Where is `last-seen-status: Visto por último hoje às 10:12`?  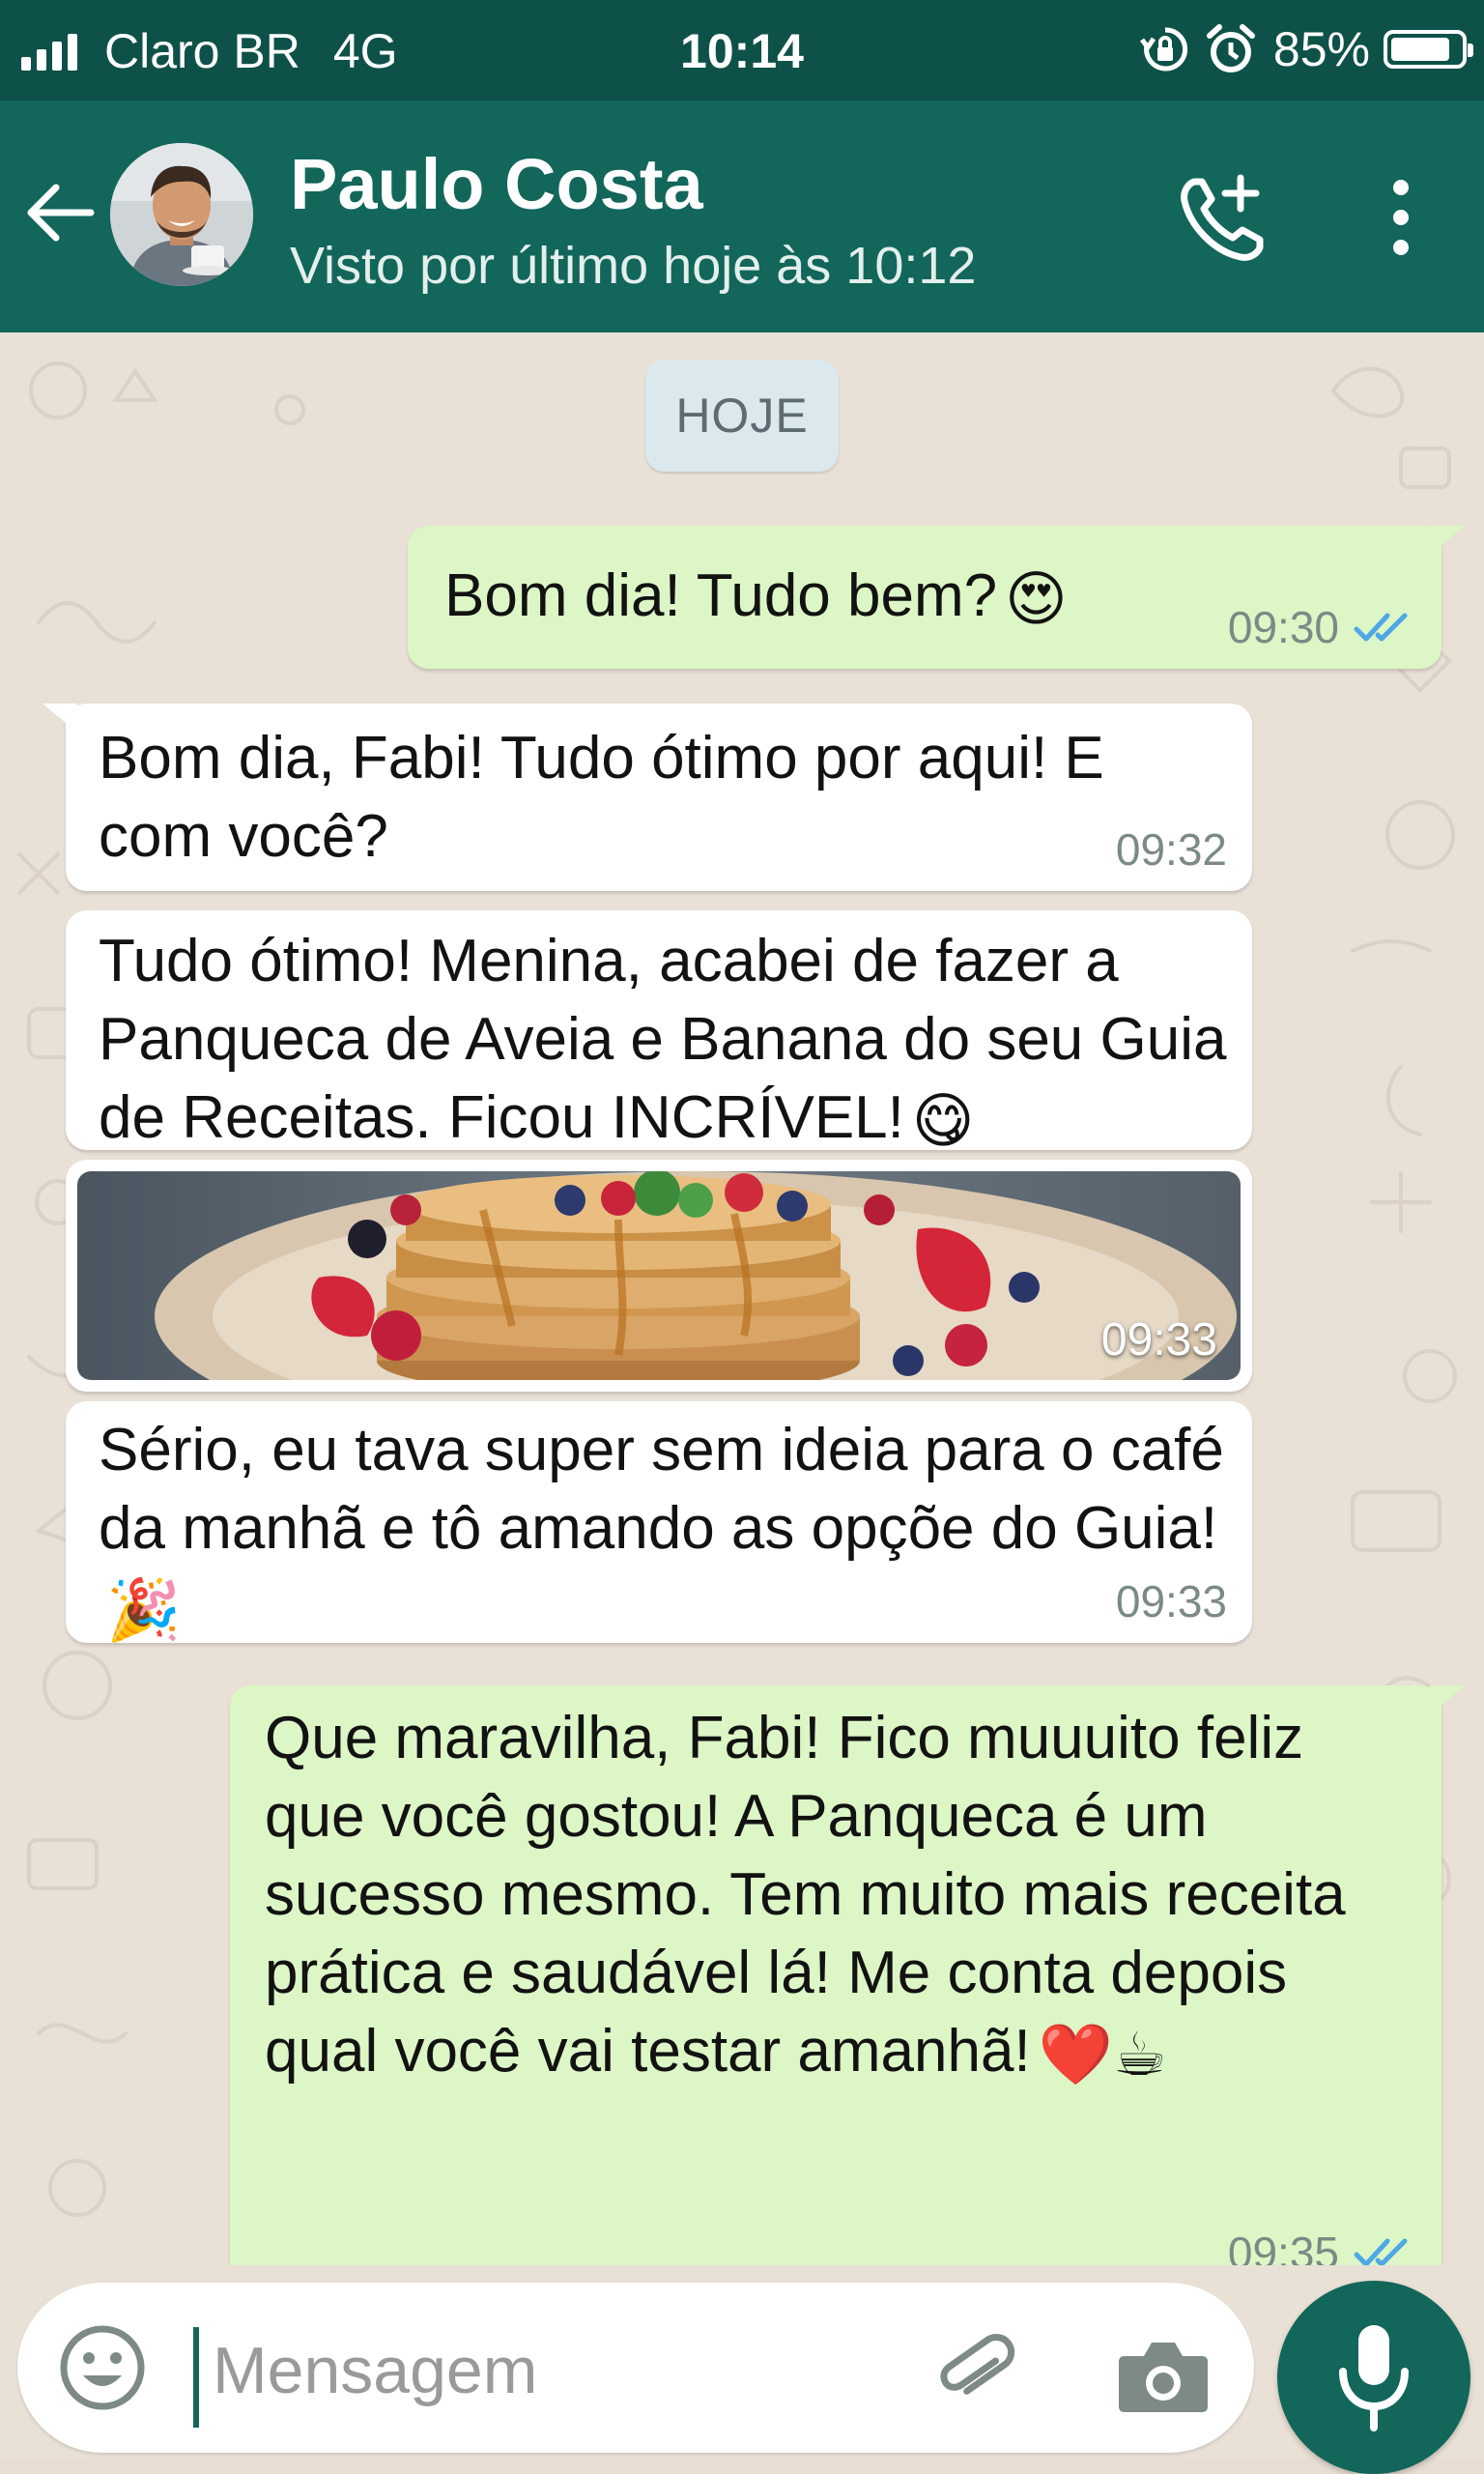 last-seen-status: Visto por último hoje às 10:12 is located at coordinates (633, 266).